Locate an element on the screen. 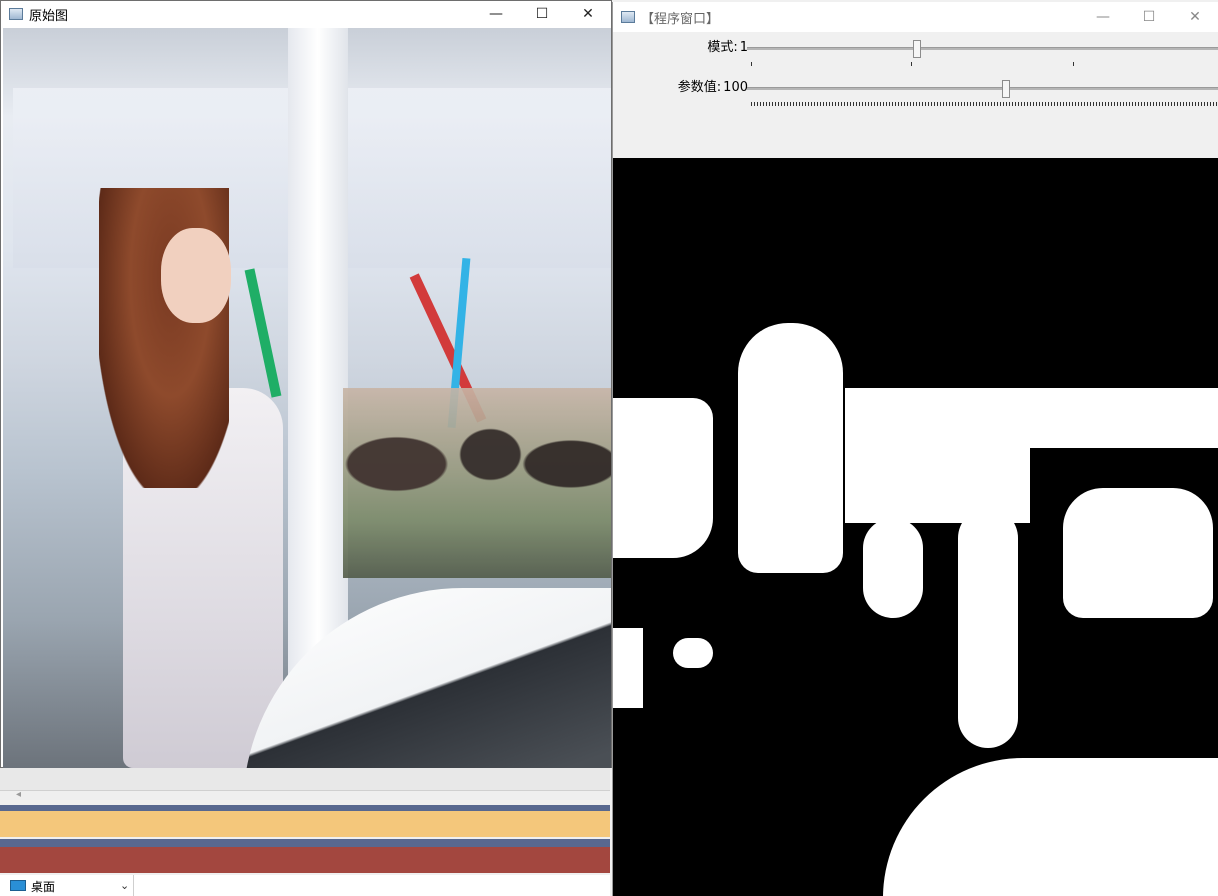 Image resolution: width=1218 pixels, height=896 pixels. program-window-titlebar: 【程序窗口】 — ☐ ✕ is located at coordinates (915, 17).